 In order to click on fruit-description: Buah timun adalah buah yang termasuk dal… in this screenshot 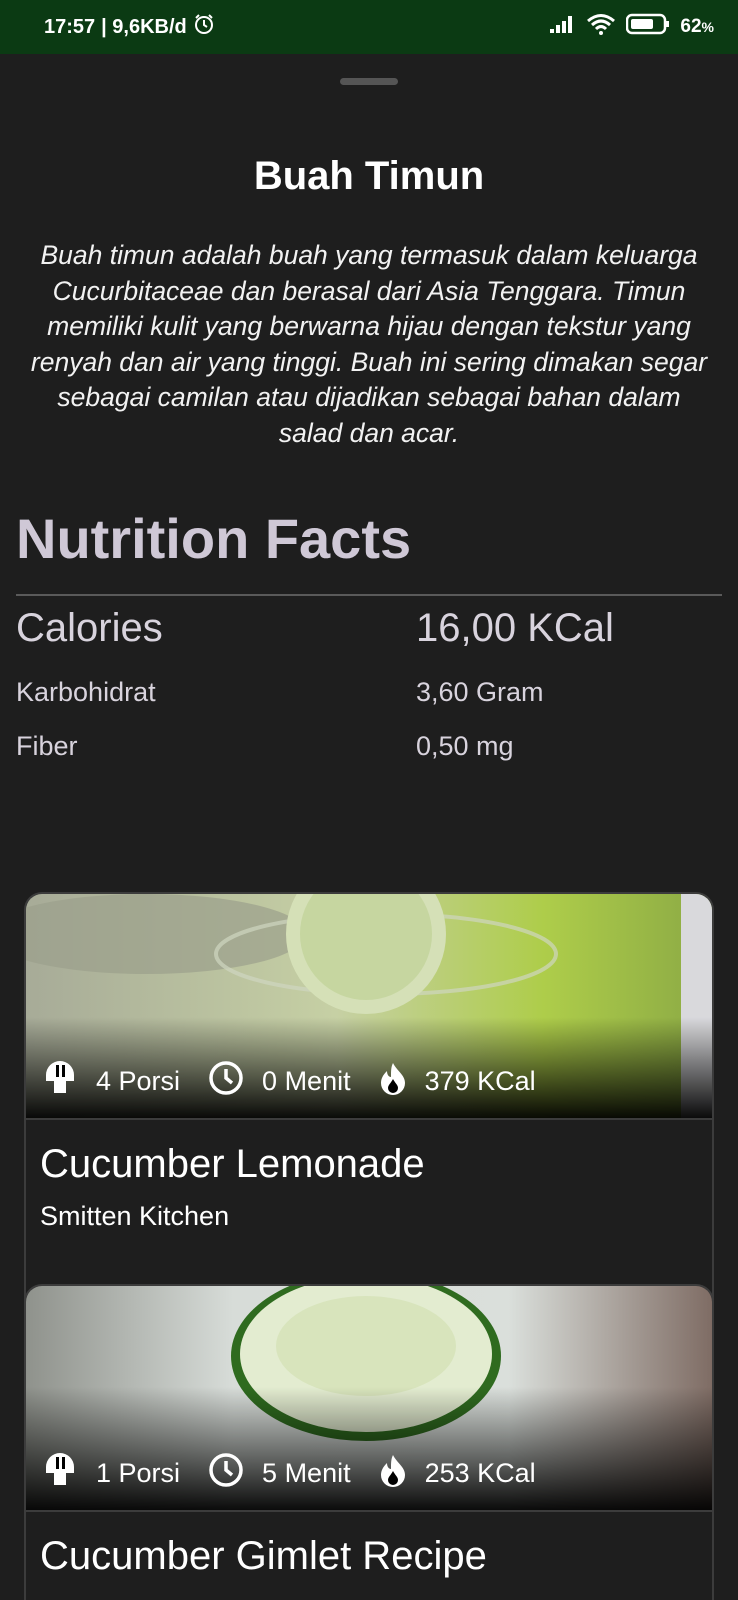, I will do `click(369, 344)`.